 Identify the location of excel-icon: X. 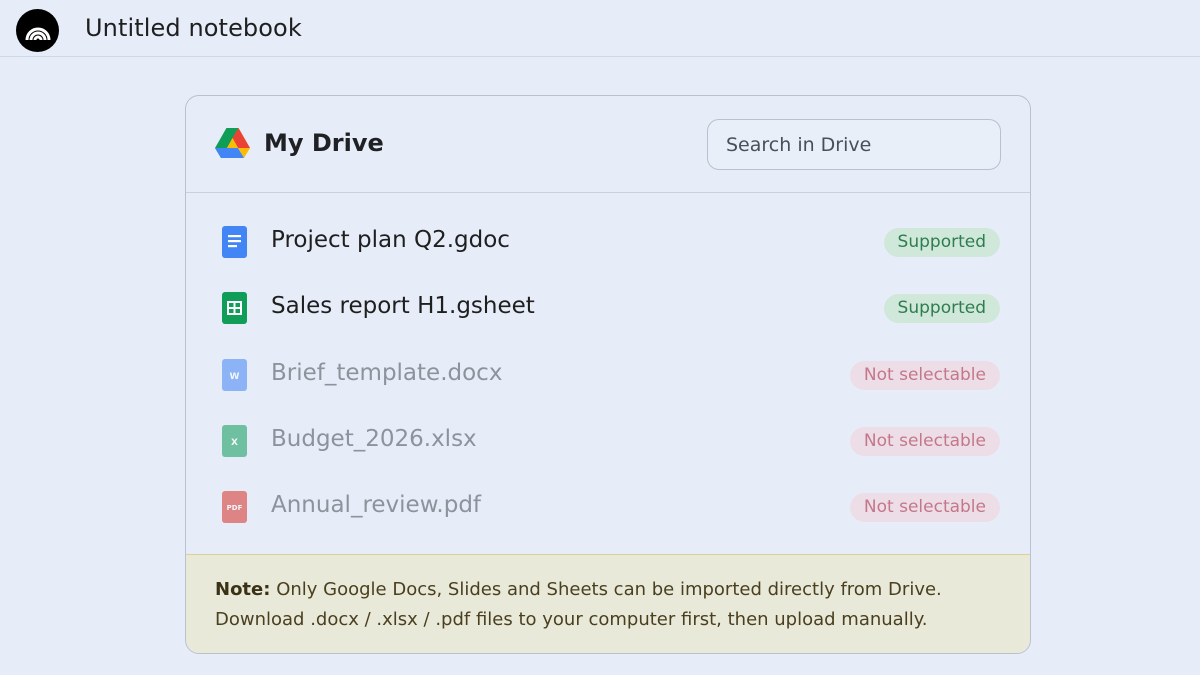
(234, 440).